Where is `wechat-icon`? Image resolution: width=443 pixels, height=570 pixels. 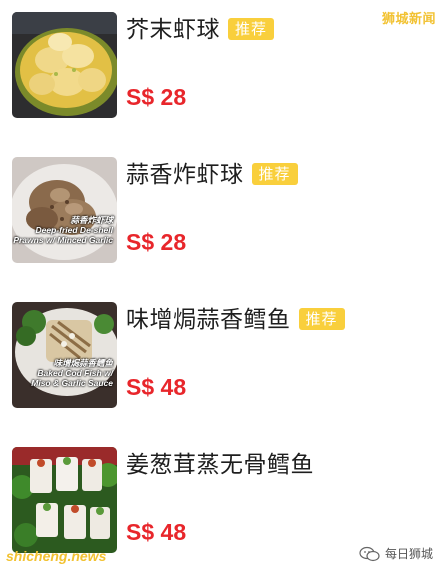
wechat-icon is located at coordinates (369, 553).